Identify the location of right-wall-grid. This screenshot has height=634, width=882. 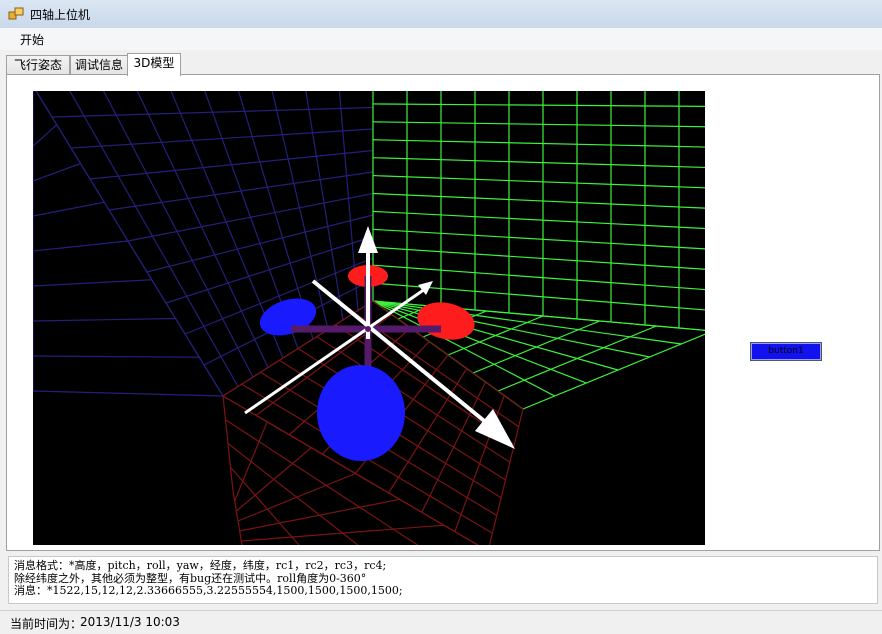
(538, 211).